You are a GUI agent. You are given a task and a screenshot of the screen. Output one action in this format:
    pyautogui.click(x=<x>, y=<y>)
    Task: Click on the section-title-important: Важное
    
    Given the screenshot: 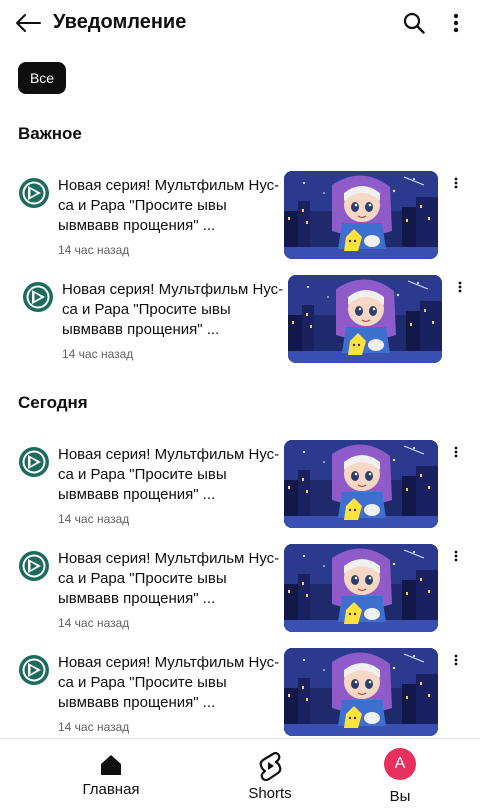 What is the action you would take?
    pyautogui.click(x=50, y=133)
    